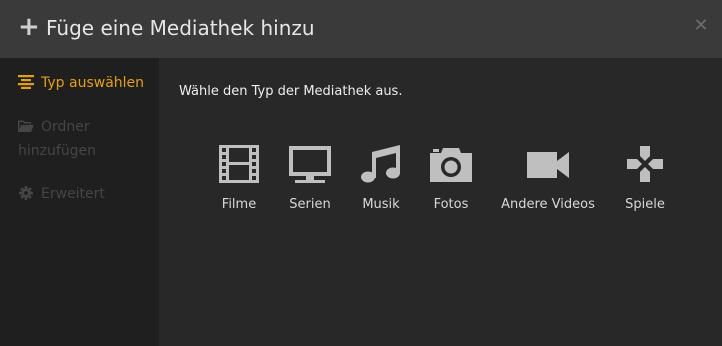 This screenshot has width=722, height=346. Describe the element at coordinates (180, 28) in the screenshot. I see `dialog-title: Füge eine Mediathek hinzu` at that location.